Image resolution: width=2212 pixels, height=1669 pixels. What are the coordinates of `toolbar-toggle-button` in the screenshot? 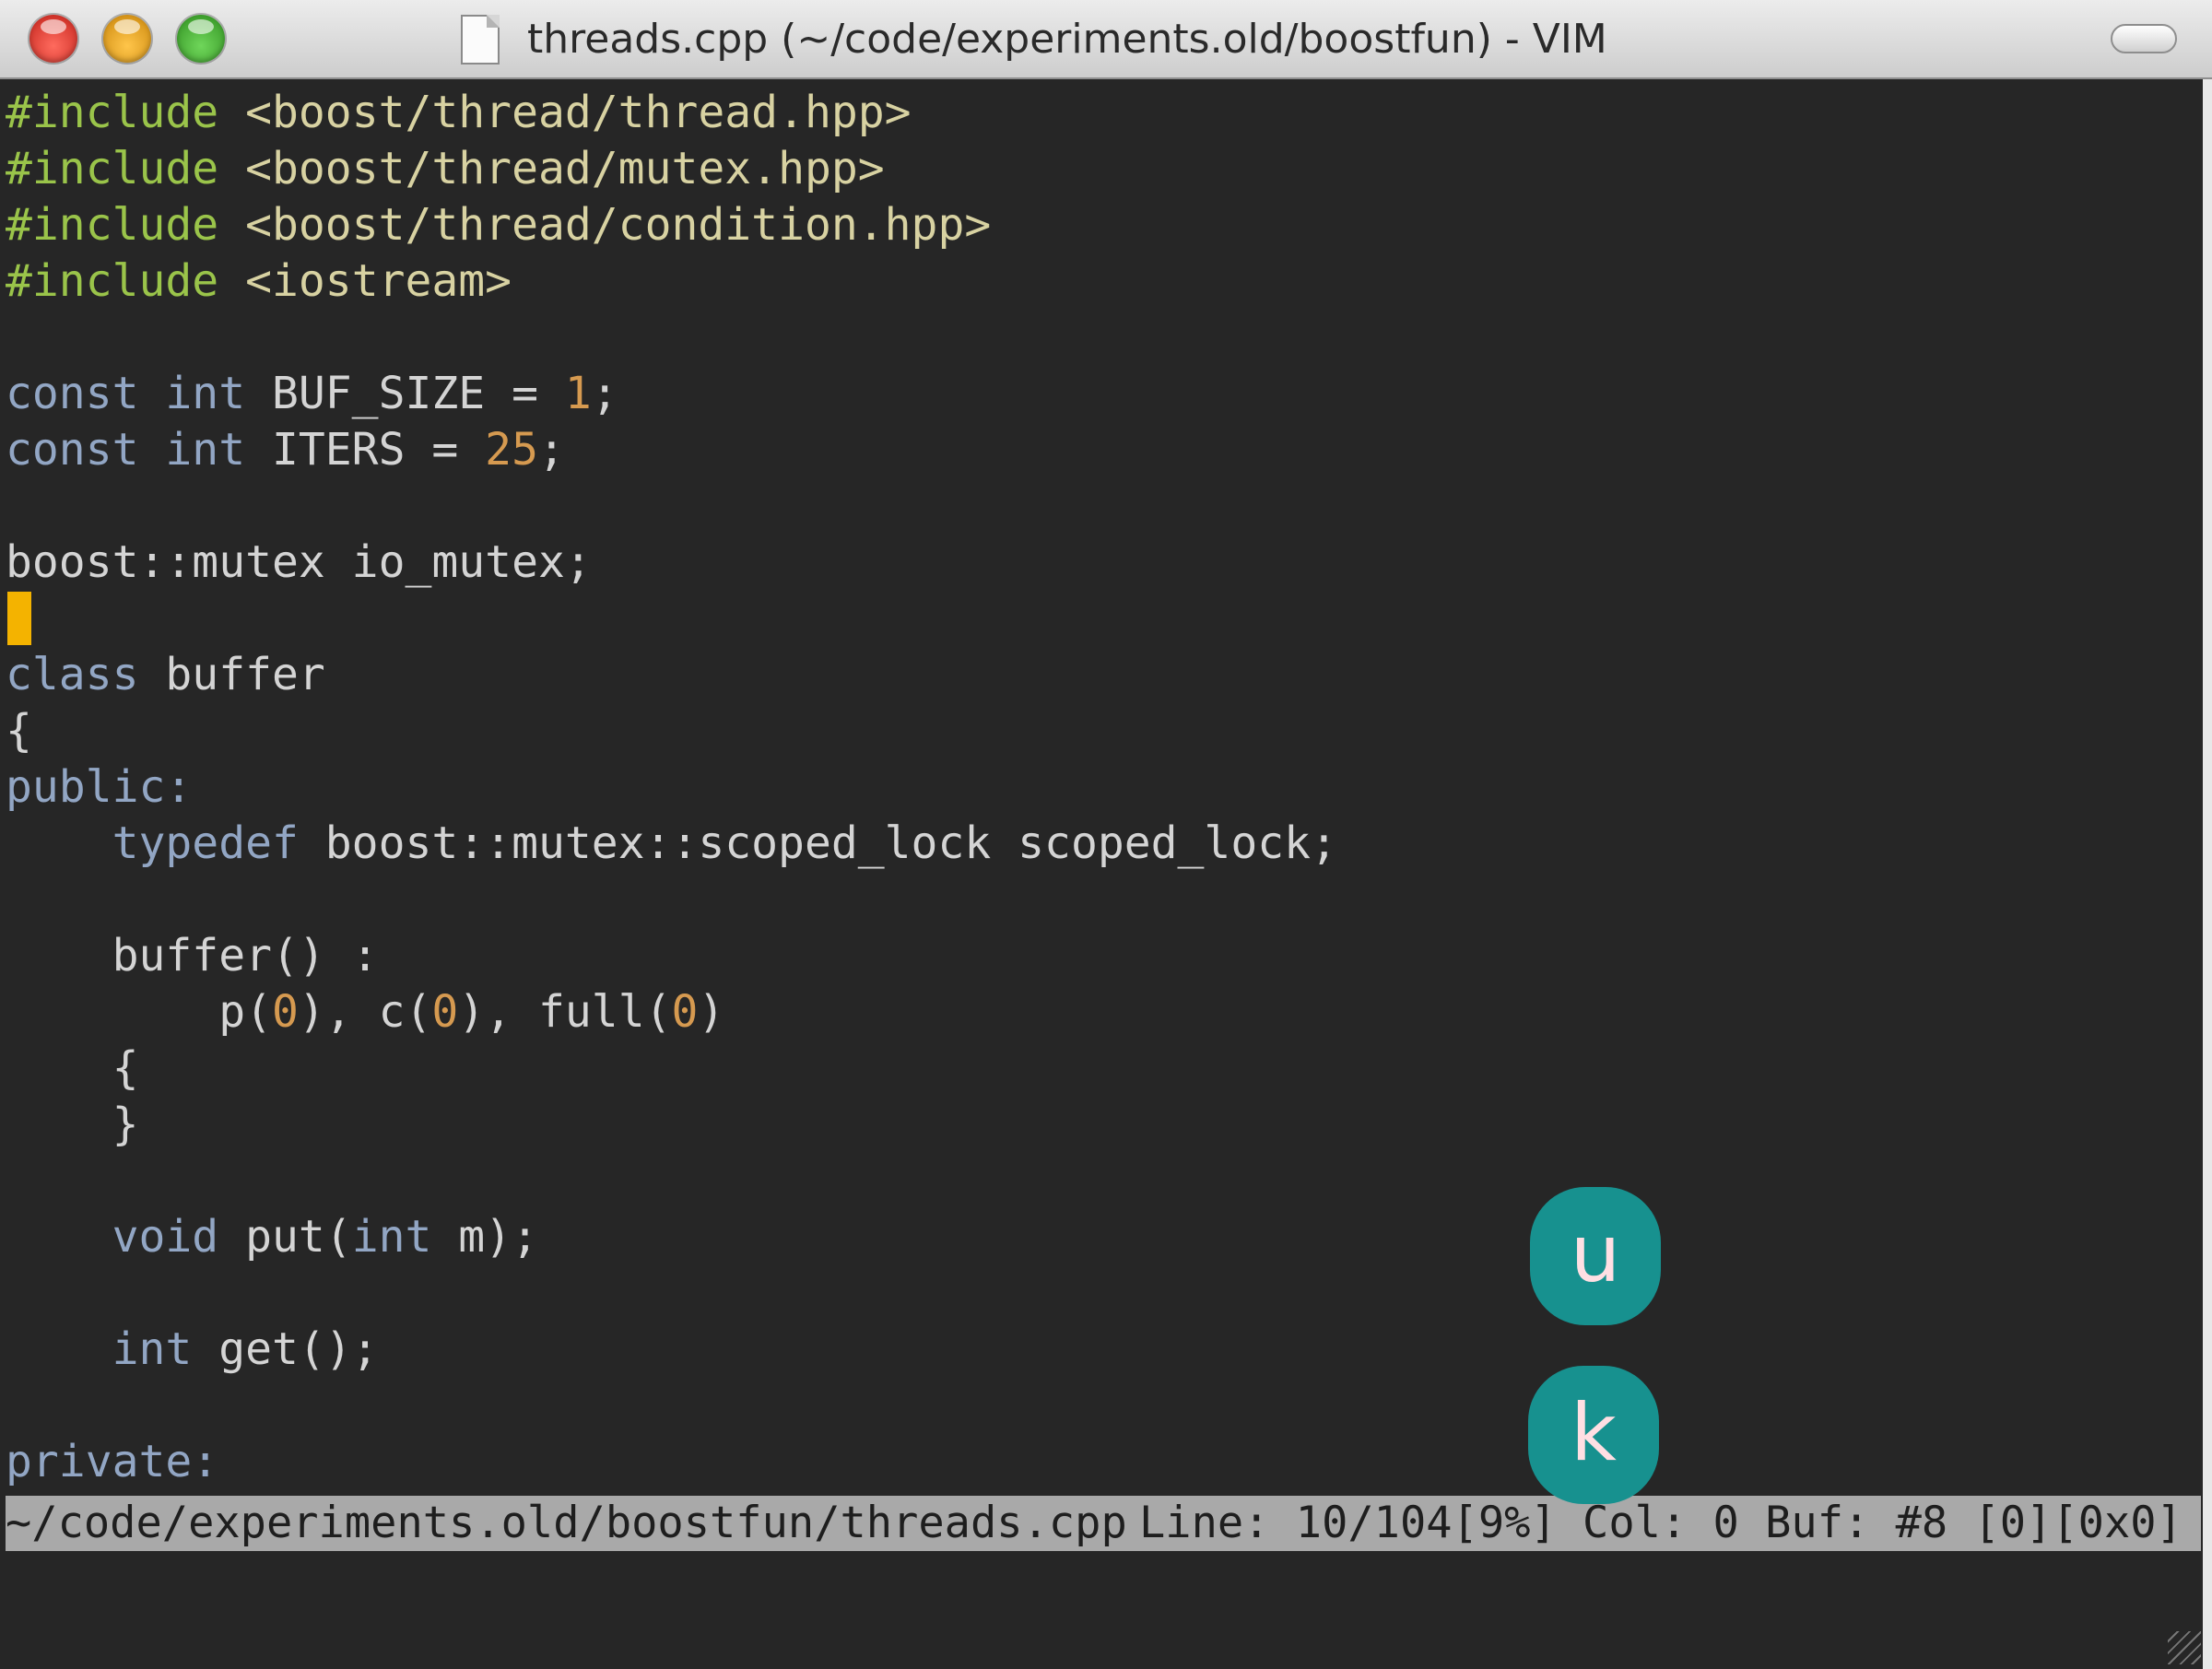 It's located at (2144, 38).